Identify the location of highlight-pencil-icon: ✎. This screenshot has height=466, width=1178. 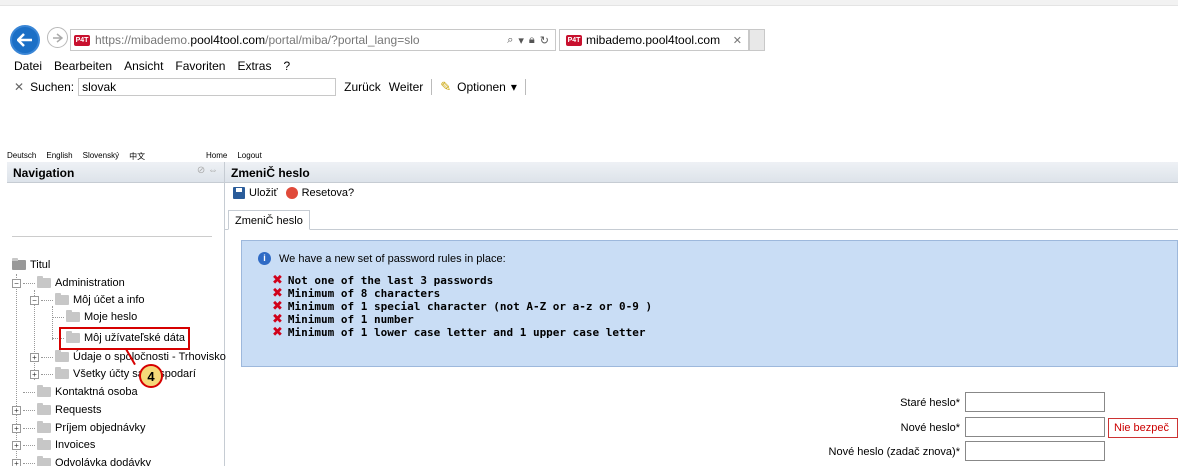
(445, 87).